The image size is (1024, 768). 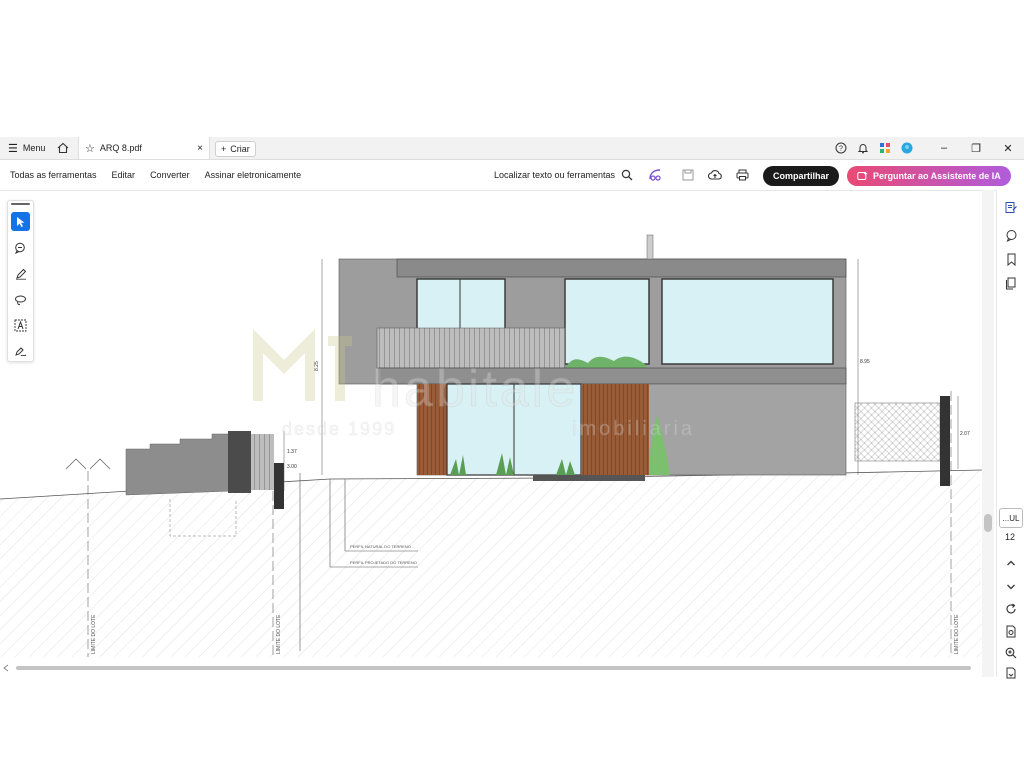 I want to click on new-tab-label: Criar, so click(x=240, y=149).